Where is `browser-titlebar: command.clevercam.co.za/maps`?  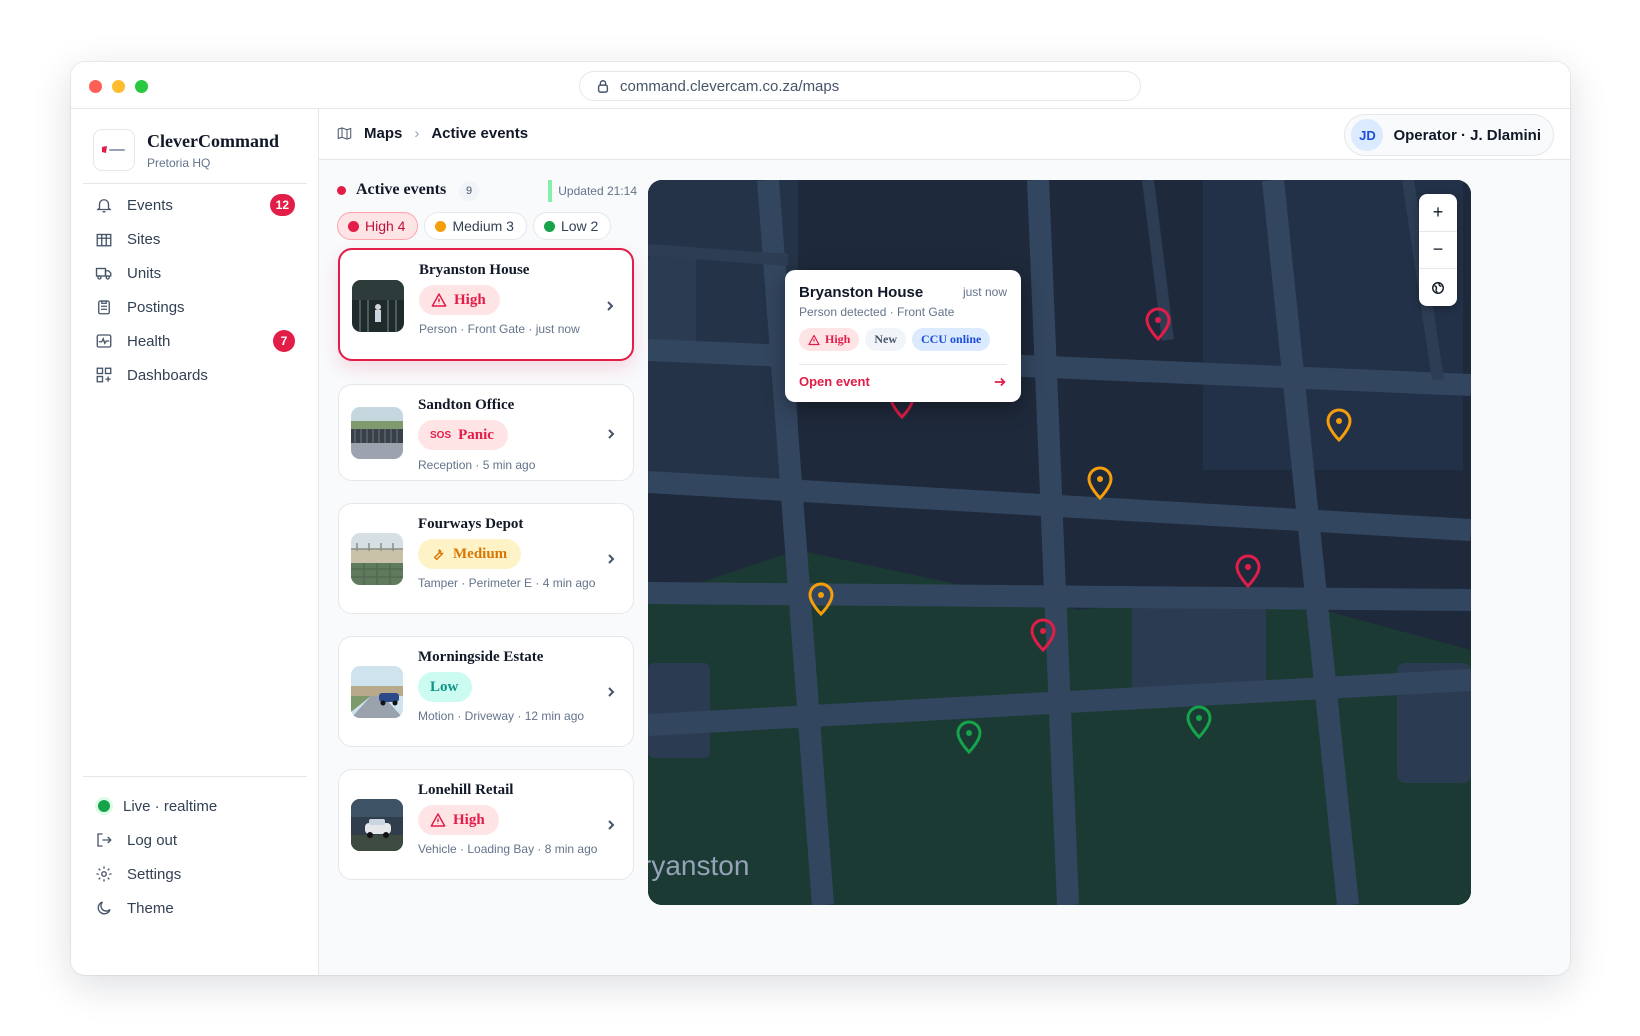 browser-titlebar: command.clevercam.co.za/maps is located at coordinates (820, 85).